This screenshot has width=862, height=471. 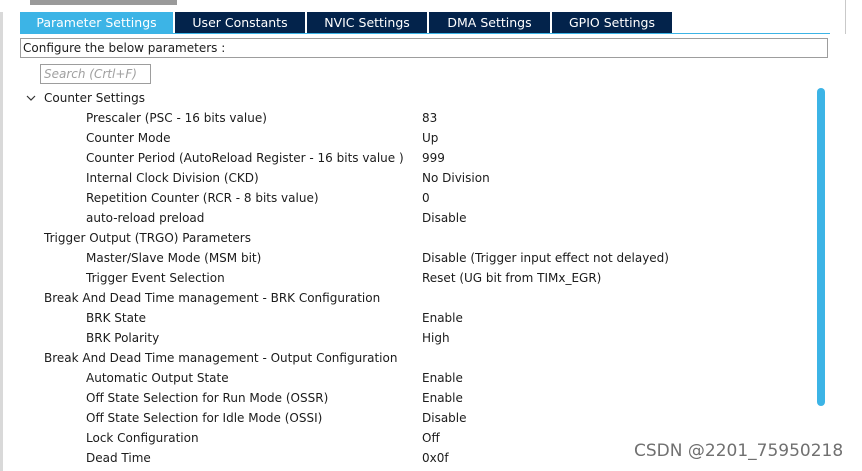 I want to click on parameter-row: Counter Mode Up, so click(x=415, y=138).